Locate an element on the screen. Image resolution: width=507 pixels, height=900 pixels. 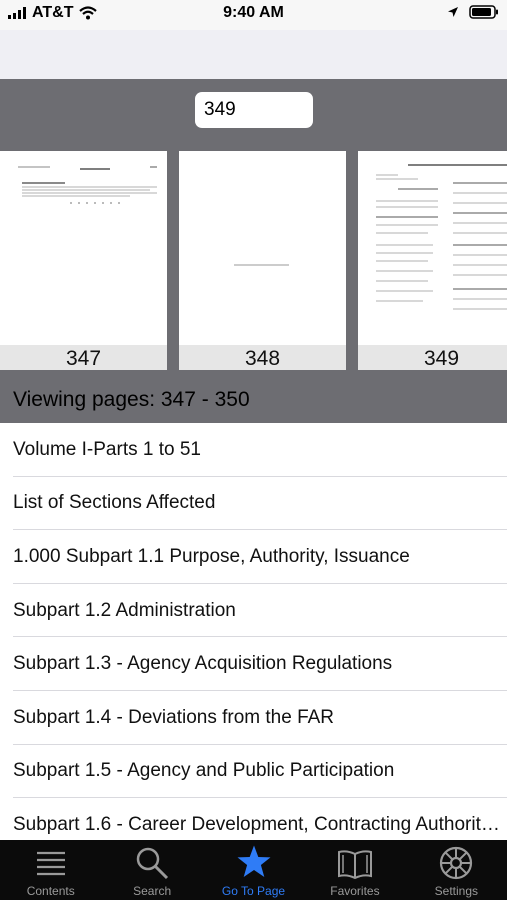
location-arrow-icon is located at coordinates (453, 12).